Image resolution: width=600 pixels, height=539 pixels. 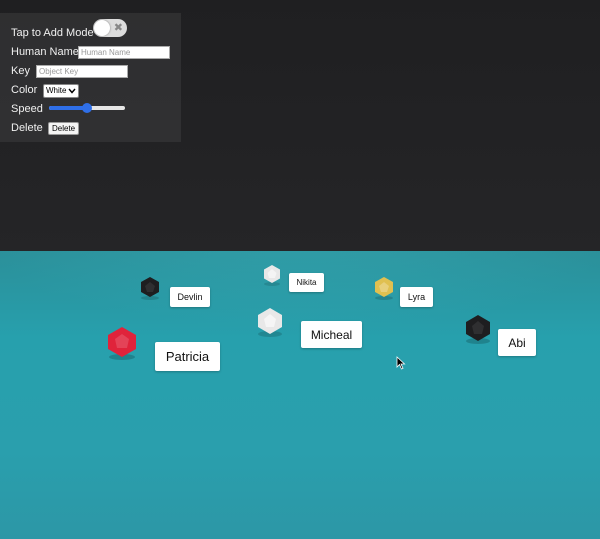 I want to click on toggle-knob, so click(x=102, y=28).